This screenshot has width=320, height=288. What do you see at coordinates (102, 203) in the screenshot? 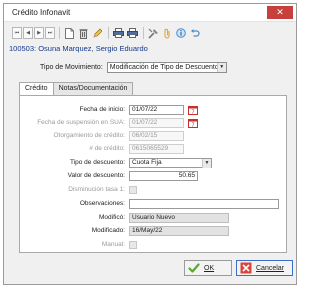
I see `observations-label: Observaciones:` at bounding box center [102, 203].